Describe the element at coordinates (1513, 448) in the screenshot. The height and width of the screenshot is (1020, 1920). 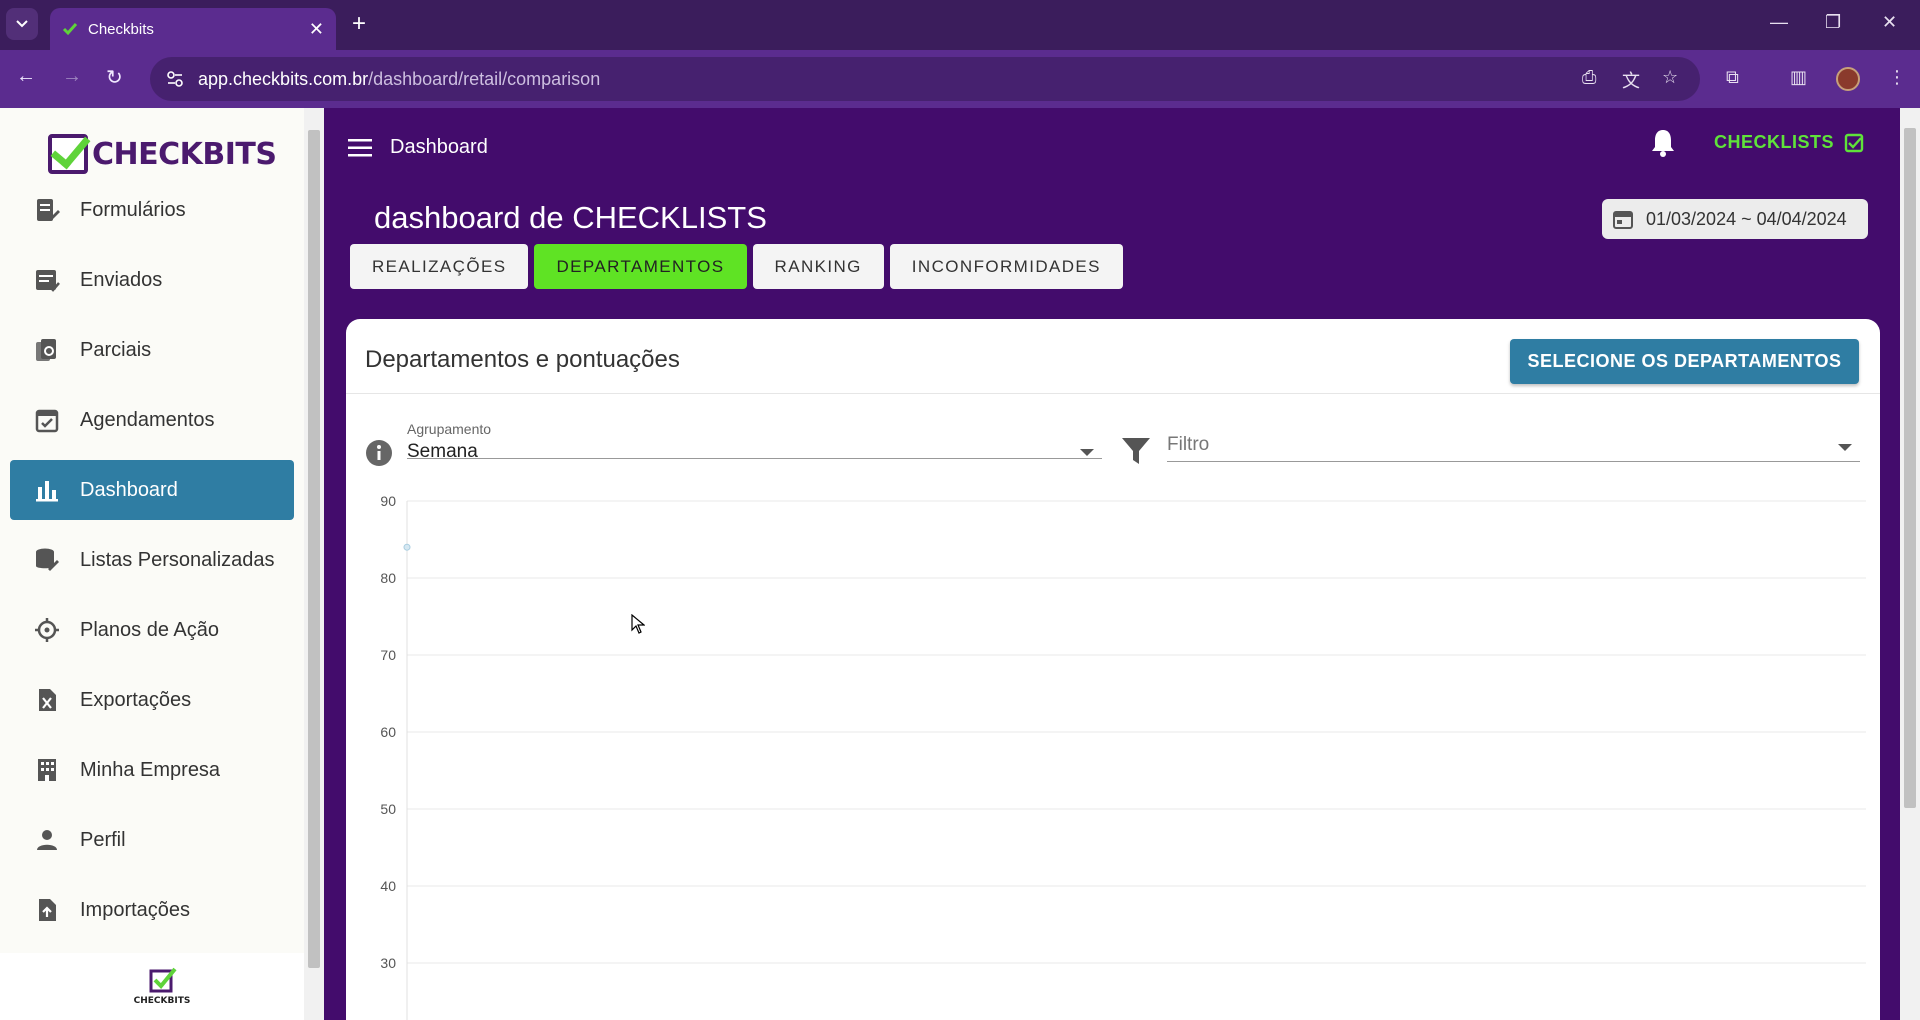
I see `filter-select: Filtro` at that location.